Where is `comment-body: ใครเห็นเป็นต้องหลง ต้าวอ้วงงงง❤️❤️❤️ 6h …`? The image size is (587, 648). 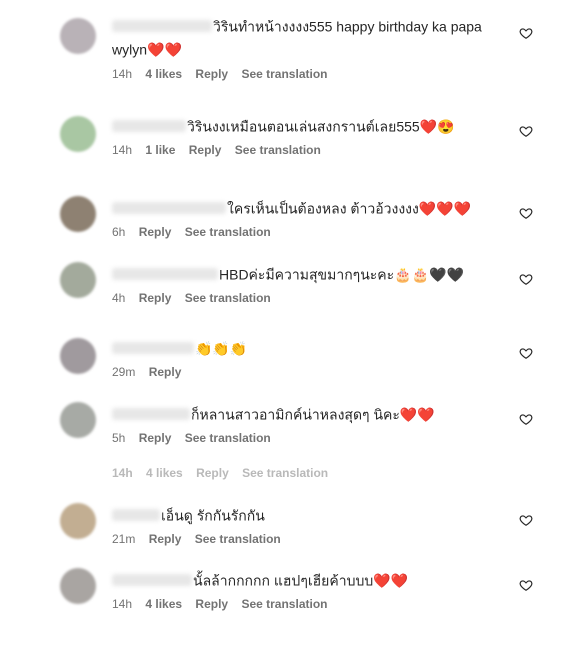
comment-body: ใครเห็นเป็นต้องหลง ต้าวอ้วงงงง❤️❤️❤️ 6h … is located at coordinates (312, 217).